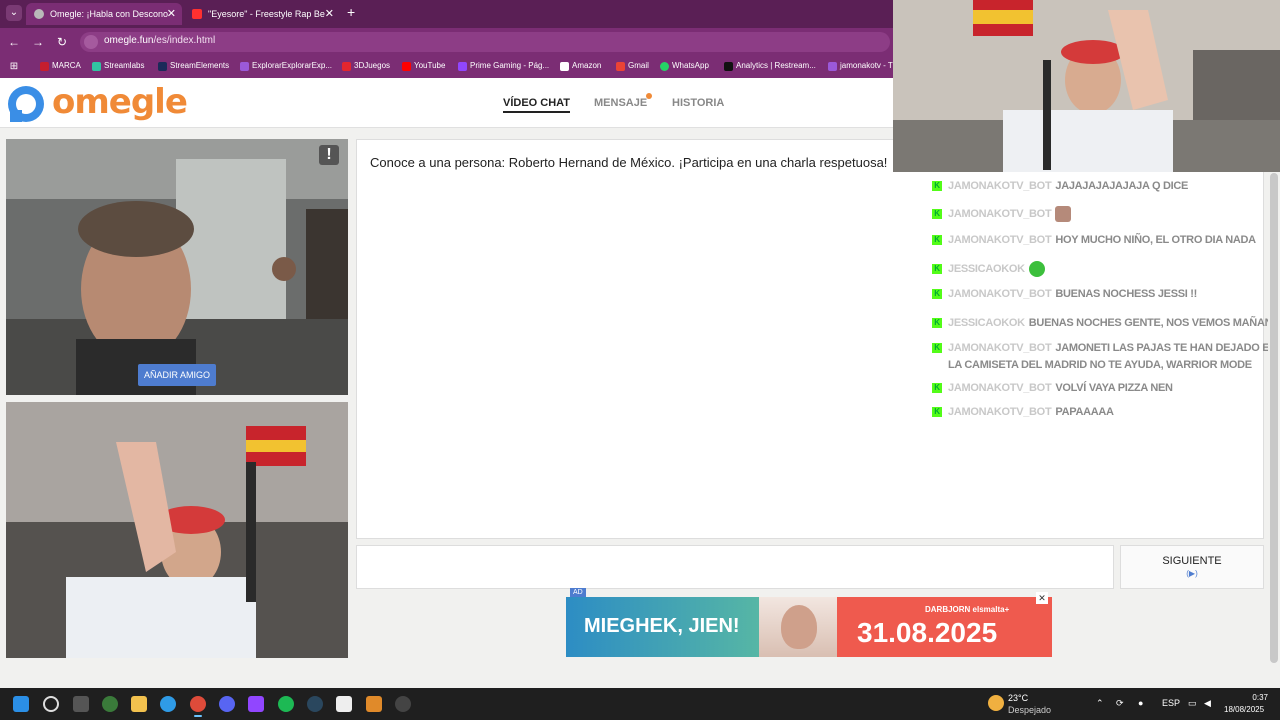  What do you see at coordinates (1030, 710) in the screenshot?
I see `weather-description: Despejado` at bounding box center [1030, 710].